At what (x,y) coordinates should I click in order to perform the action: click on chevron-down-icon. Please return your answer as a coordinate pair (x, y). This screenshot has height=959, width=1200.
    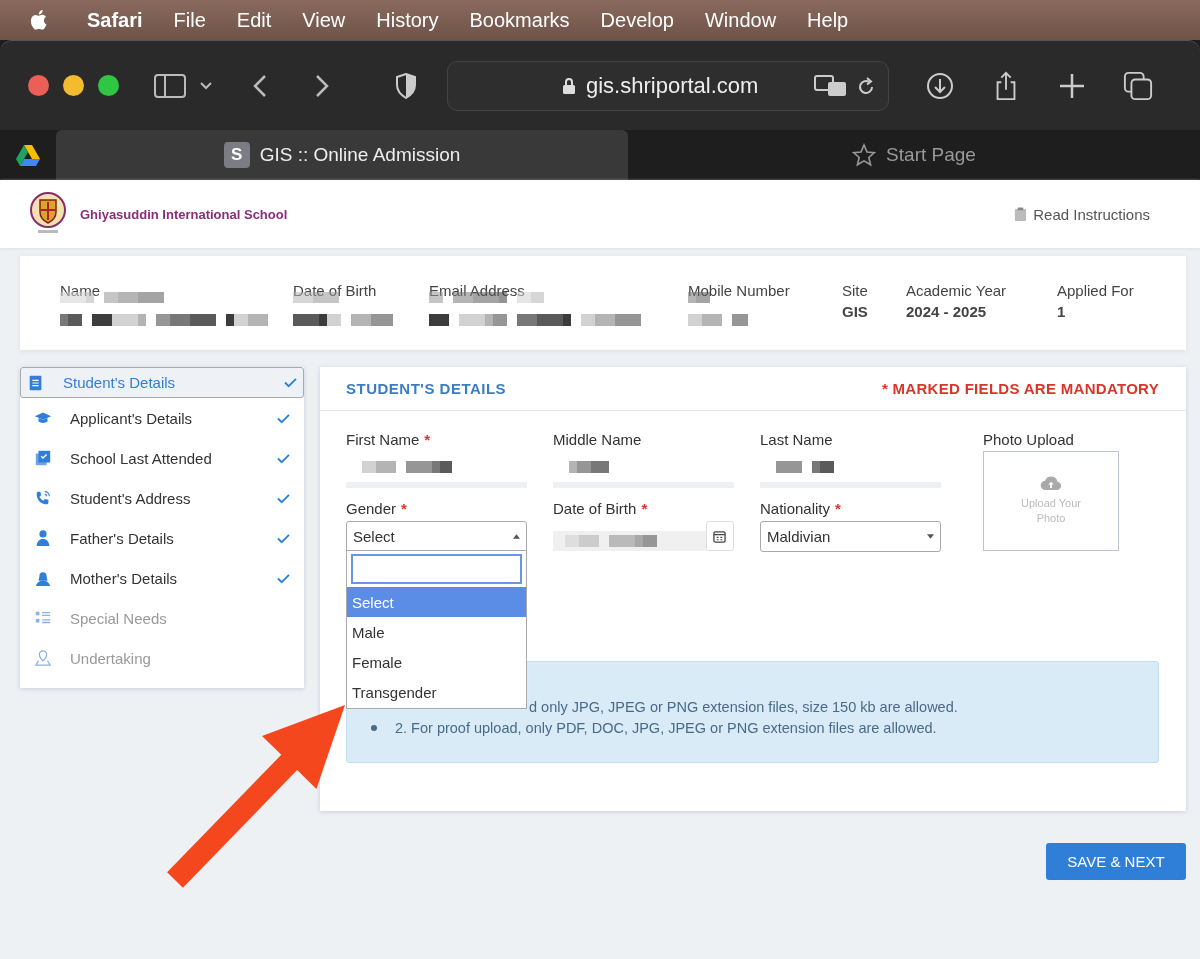
    Looking at the image, I should click on (206, 85).